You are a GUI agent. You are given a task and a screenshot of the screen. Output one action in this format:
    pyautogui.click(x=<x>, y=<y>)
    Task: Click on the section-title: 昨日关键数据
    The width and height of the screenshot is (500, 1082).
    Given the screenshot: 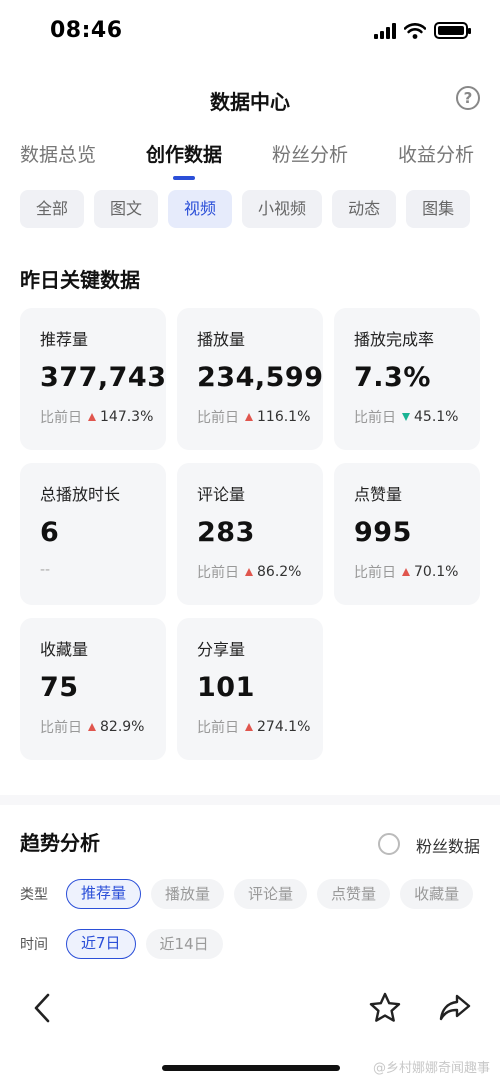 What is the action you would take?
    pyautogui.click(x=80, y=280)
    